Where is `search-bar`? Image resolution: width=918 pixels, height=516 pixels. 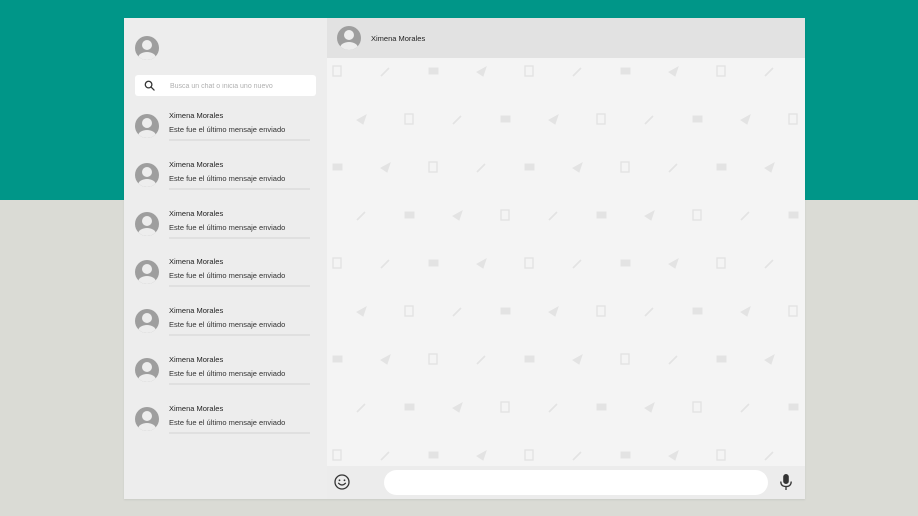 search-bar is located at coordinates (225, 85).